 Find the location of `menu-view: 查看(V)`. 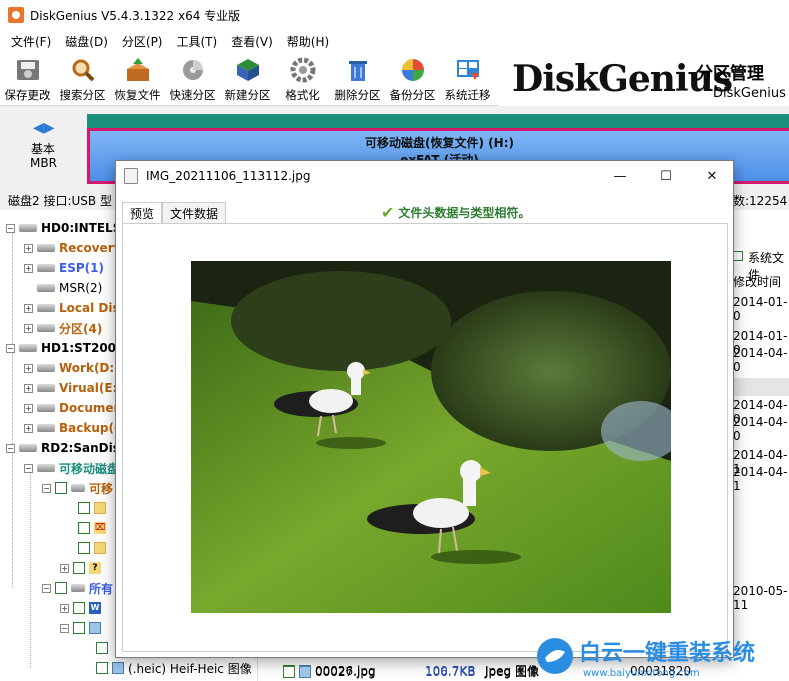

menu-view: 查看(V) is located at coordinates (252, 41).